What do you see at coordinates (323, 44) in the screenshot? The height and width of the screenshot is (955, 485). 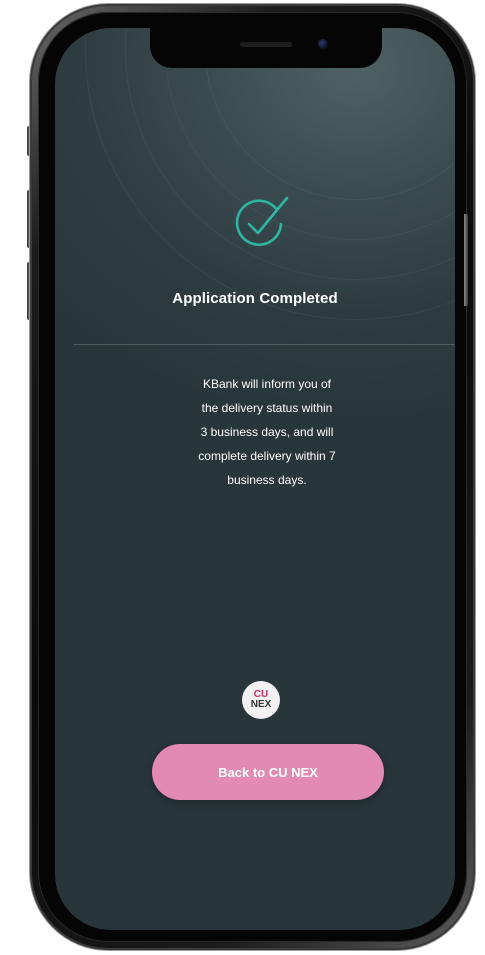 I see `front-camera` at bounding box center [323, 44].